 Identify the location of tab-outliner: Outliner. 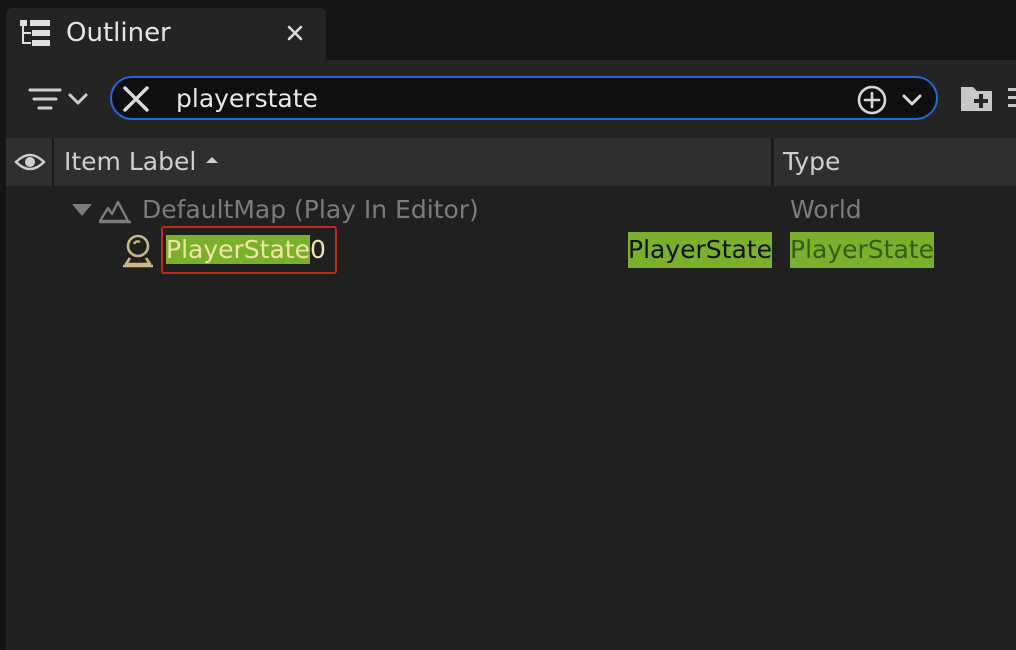
(166, 34).